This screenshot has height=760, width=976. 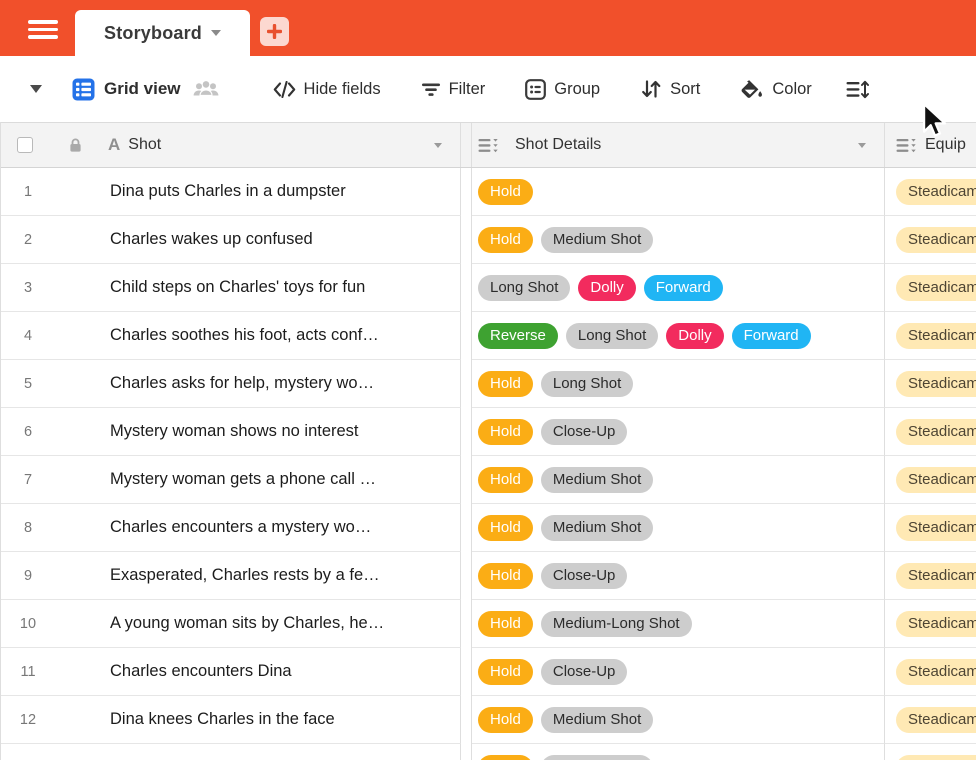 I want to click on row-height-icon, so click(x=857, y=89).